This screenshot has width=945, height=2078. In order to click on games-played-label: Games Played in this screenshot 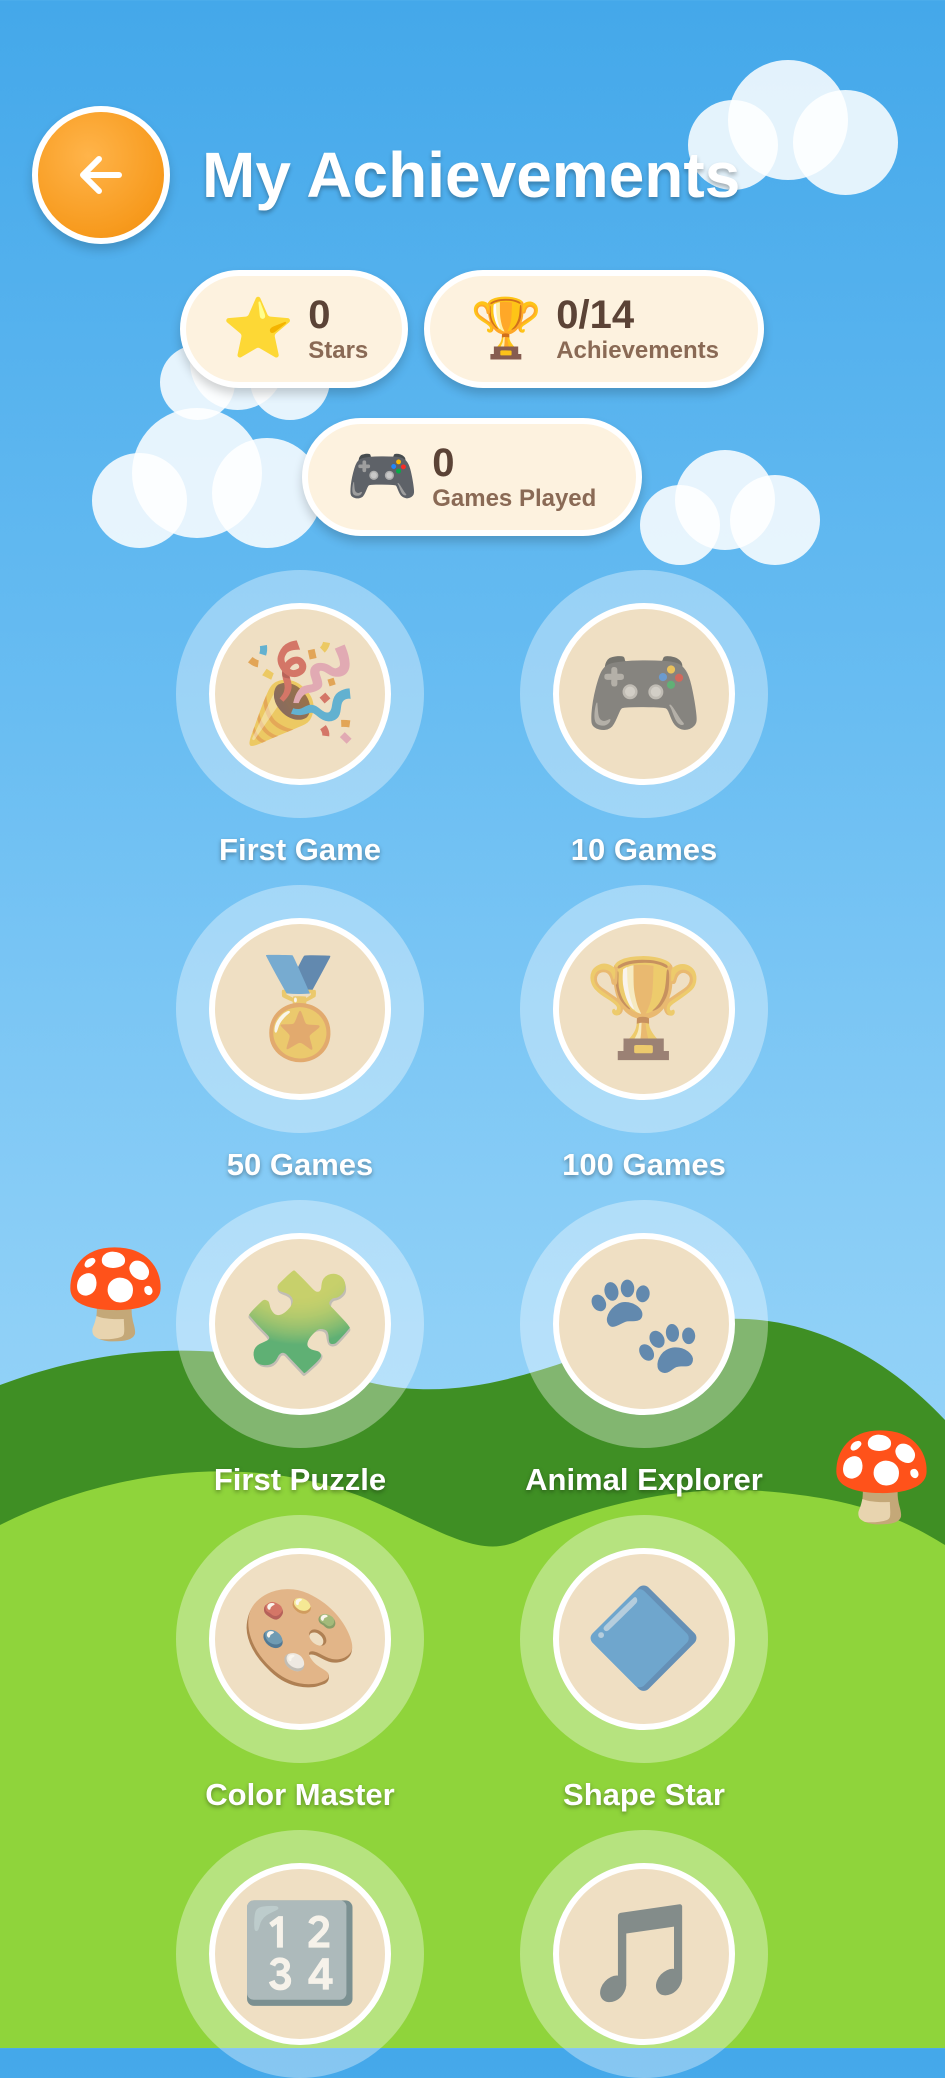, I will do `click(514, 498)`.